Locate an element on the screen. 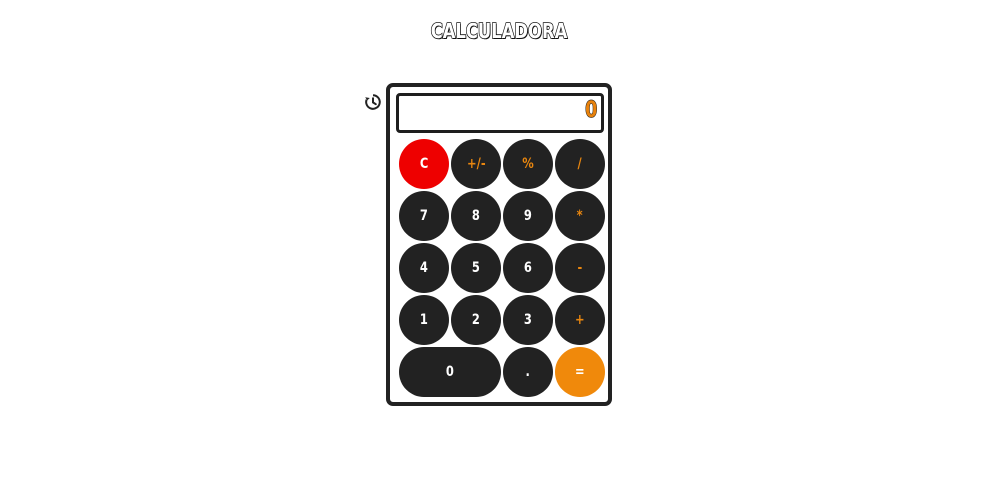 The width and height of the screenshot is (998, 488). history-icon is located at coordinates (373, 102).